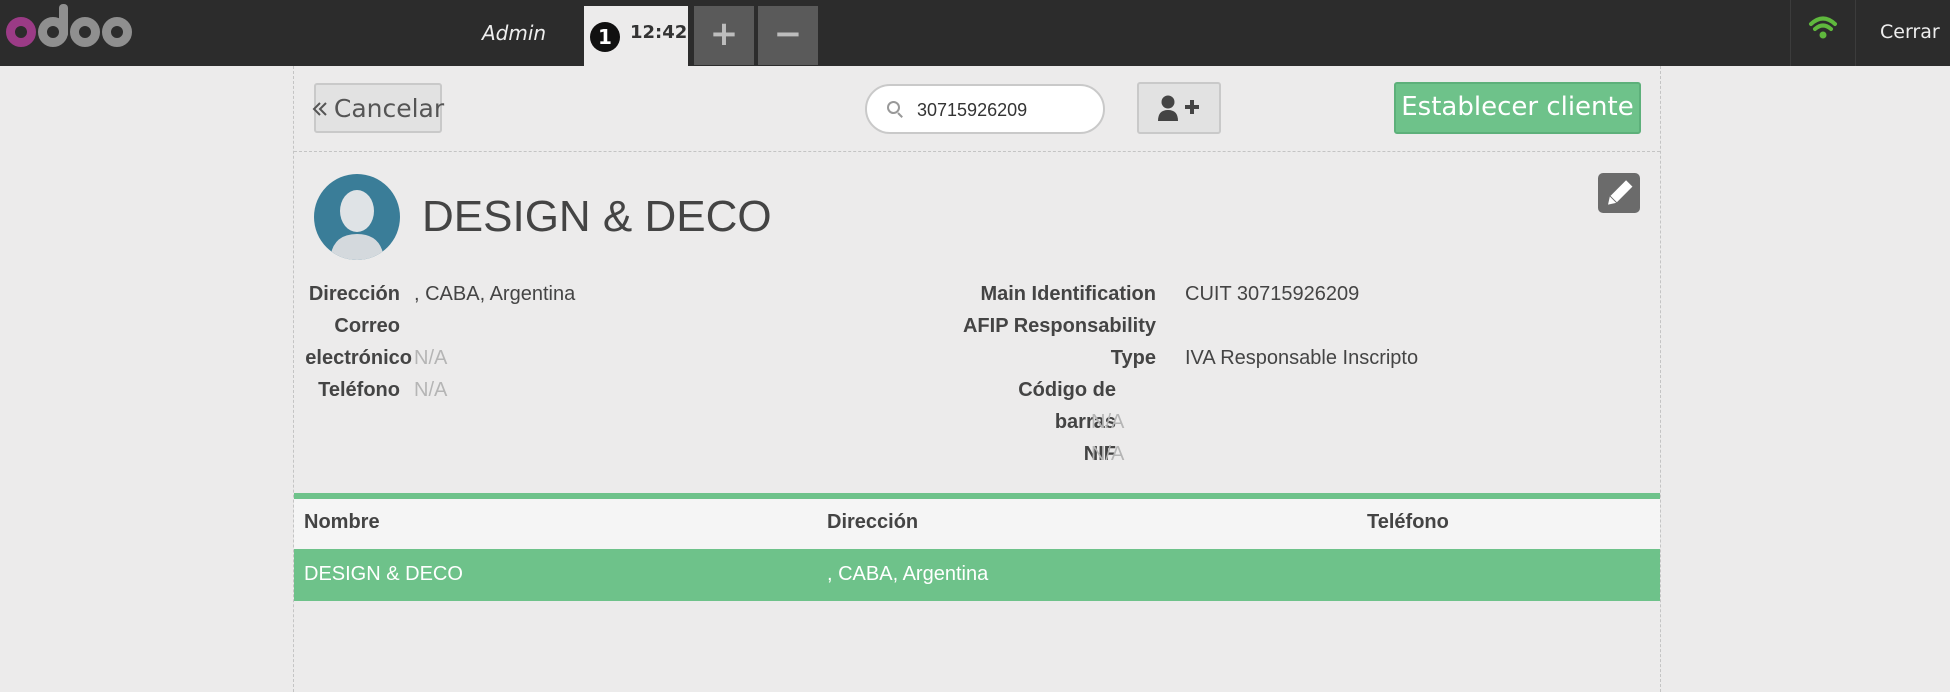  I want to click on order-time: 12:42, so click(659, 32).